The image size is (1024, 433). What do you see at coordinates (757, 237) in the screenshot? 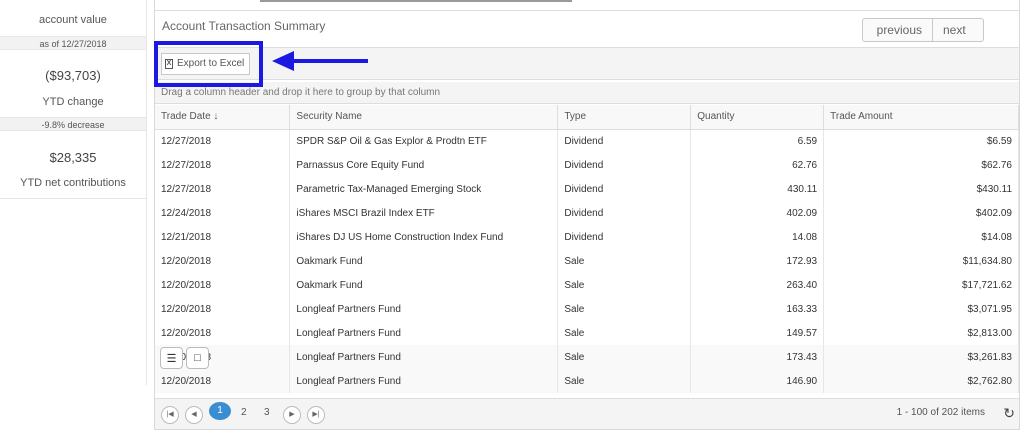
I see `cell-quantity: 14.08` at bounding box center [757, 237].